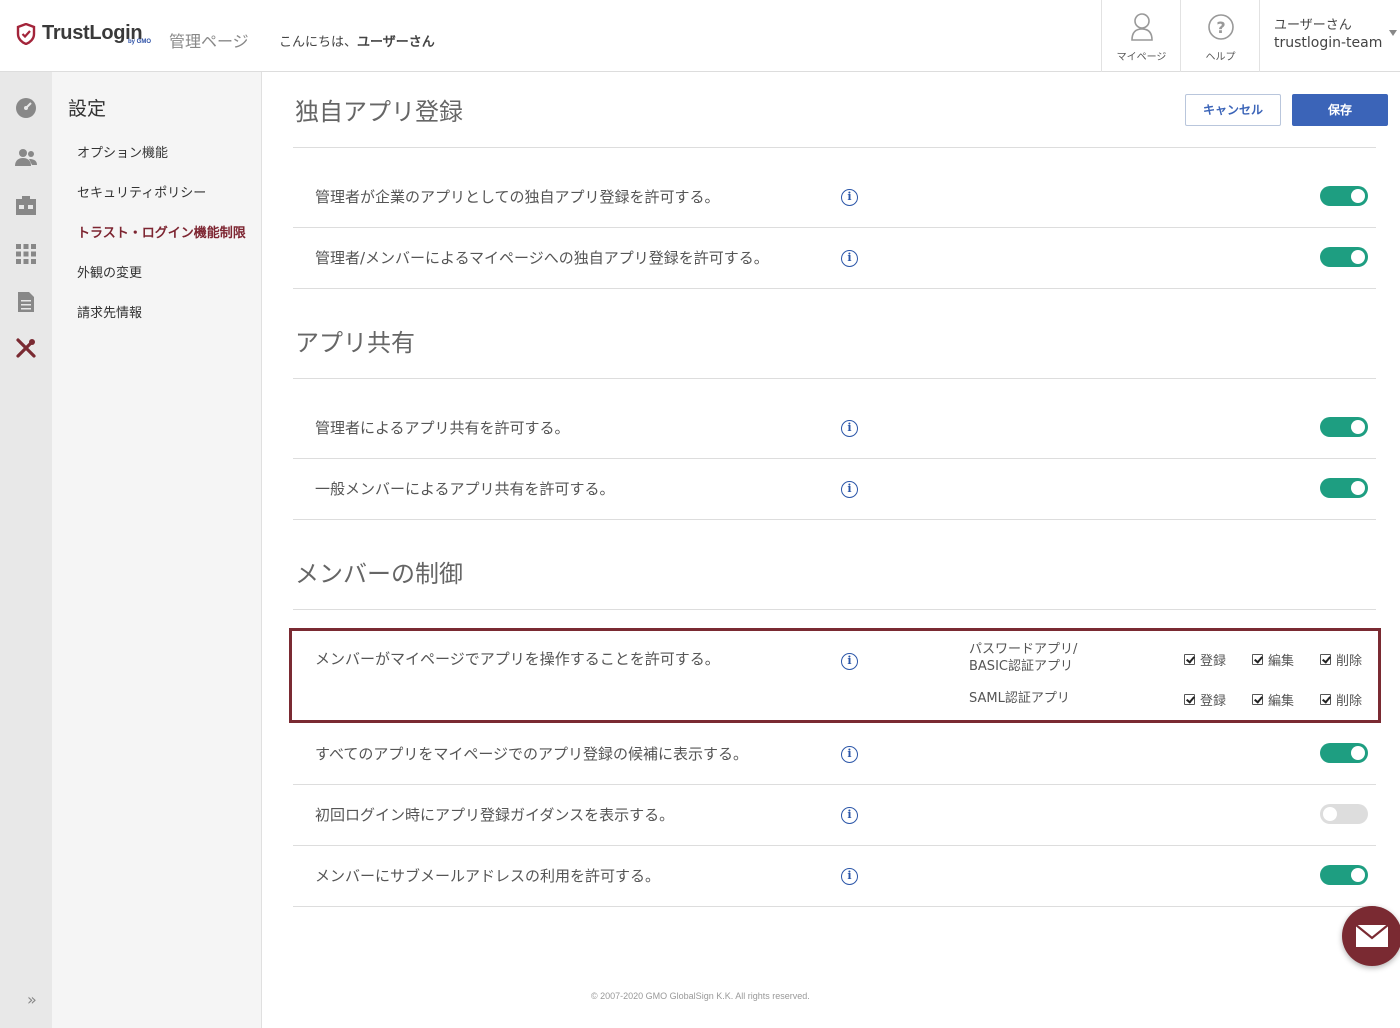  I want to click on cancel-button: キャンセル, so click(1233, 110).